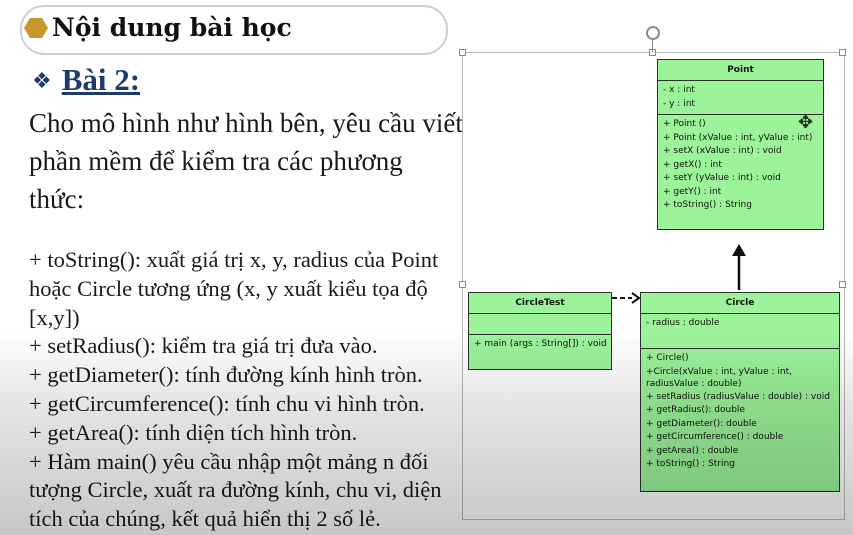  I want to click on attributes-section: - x : int - y : int, so click(740, 98).